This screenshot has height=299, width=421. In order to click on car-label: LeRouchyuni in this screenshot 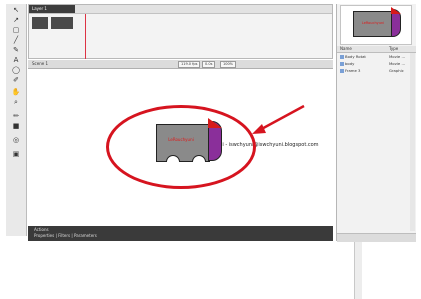, I will do `click(181, 139)`.